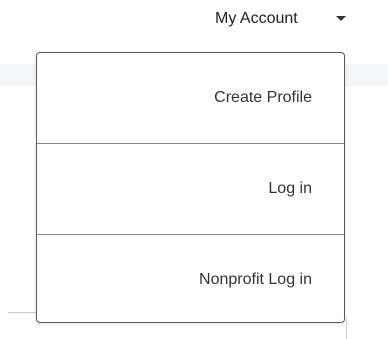  Describe the element at coordinates (263, 97) in the screenshot. I see `menu-item-label: Create Profile` at that location.